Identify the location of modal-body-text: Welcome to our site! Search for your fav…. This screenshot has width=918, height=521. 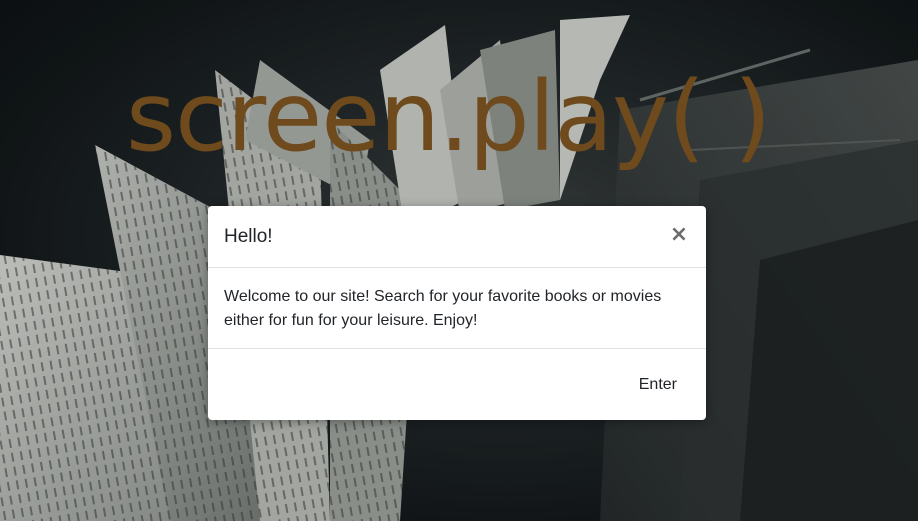
(443, 308).